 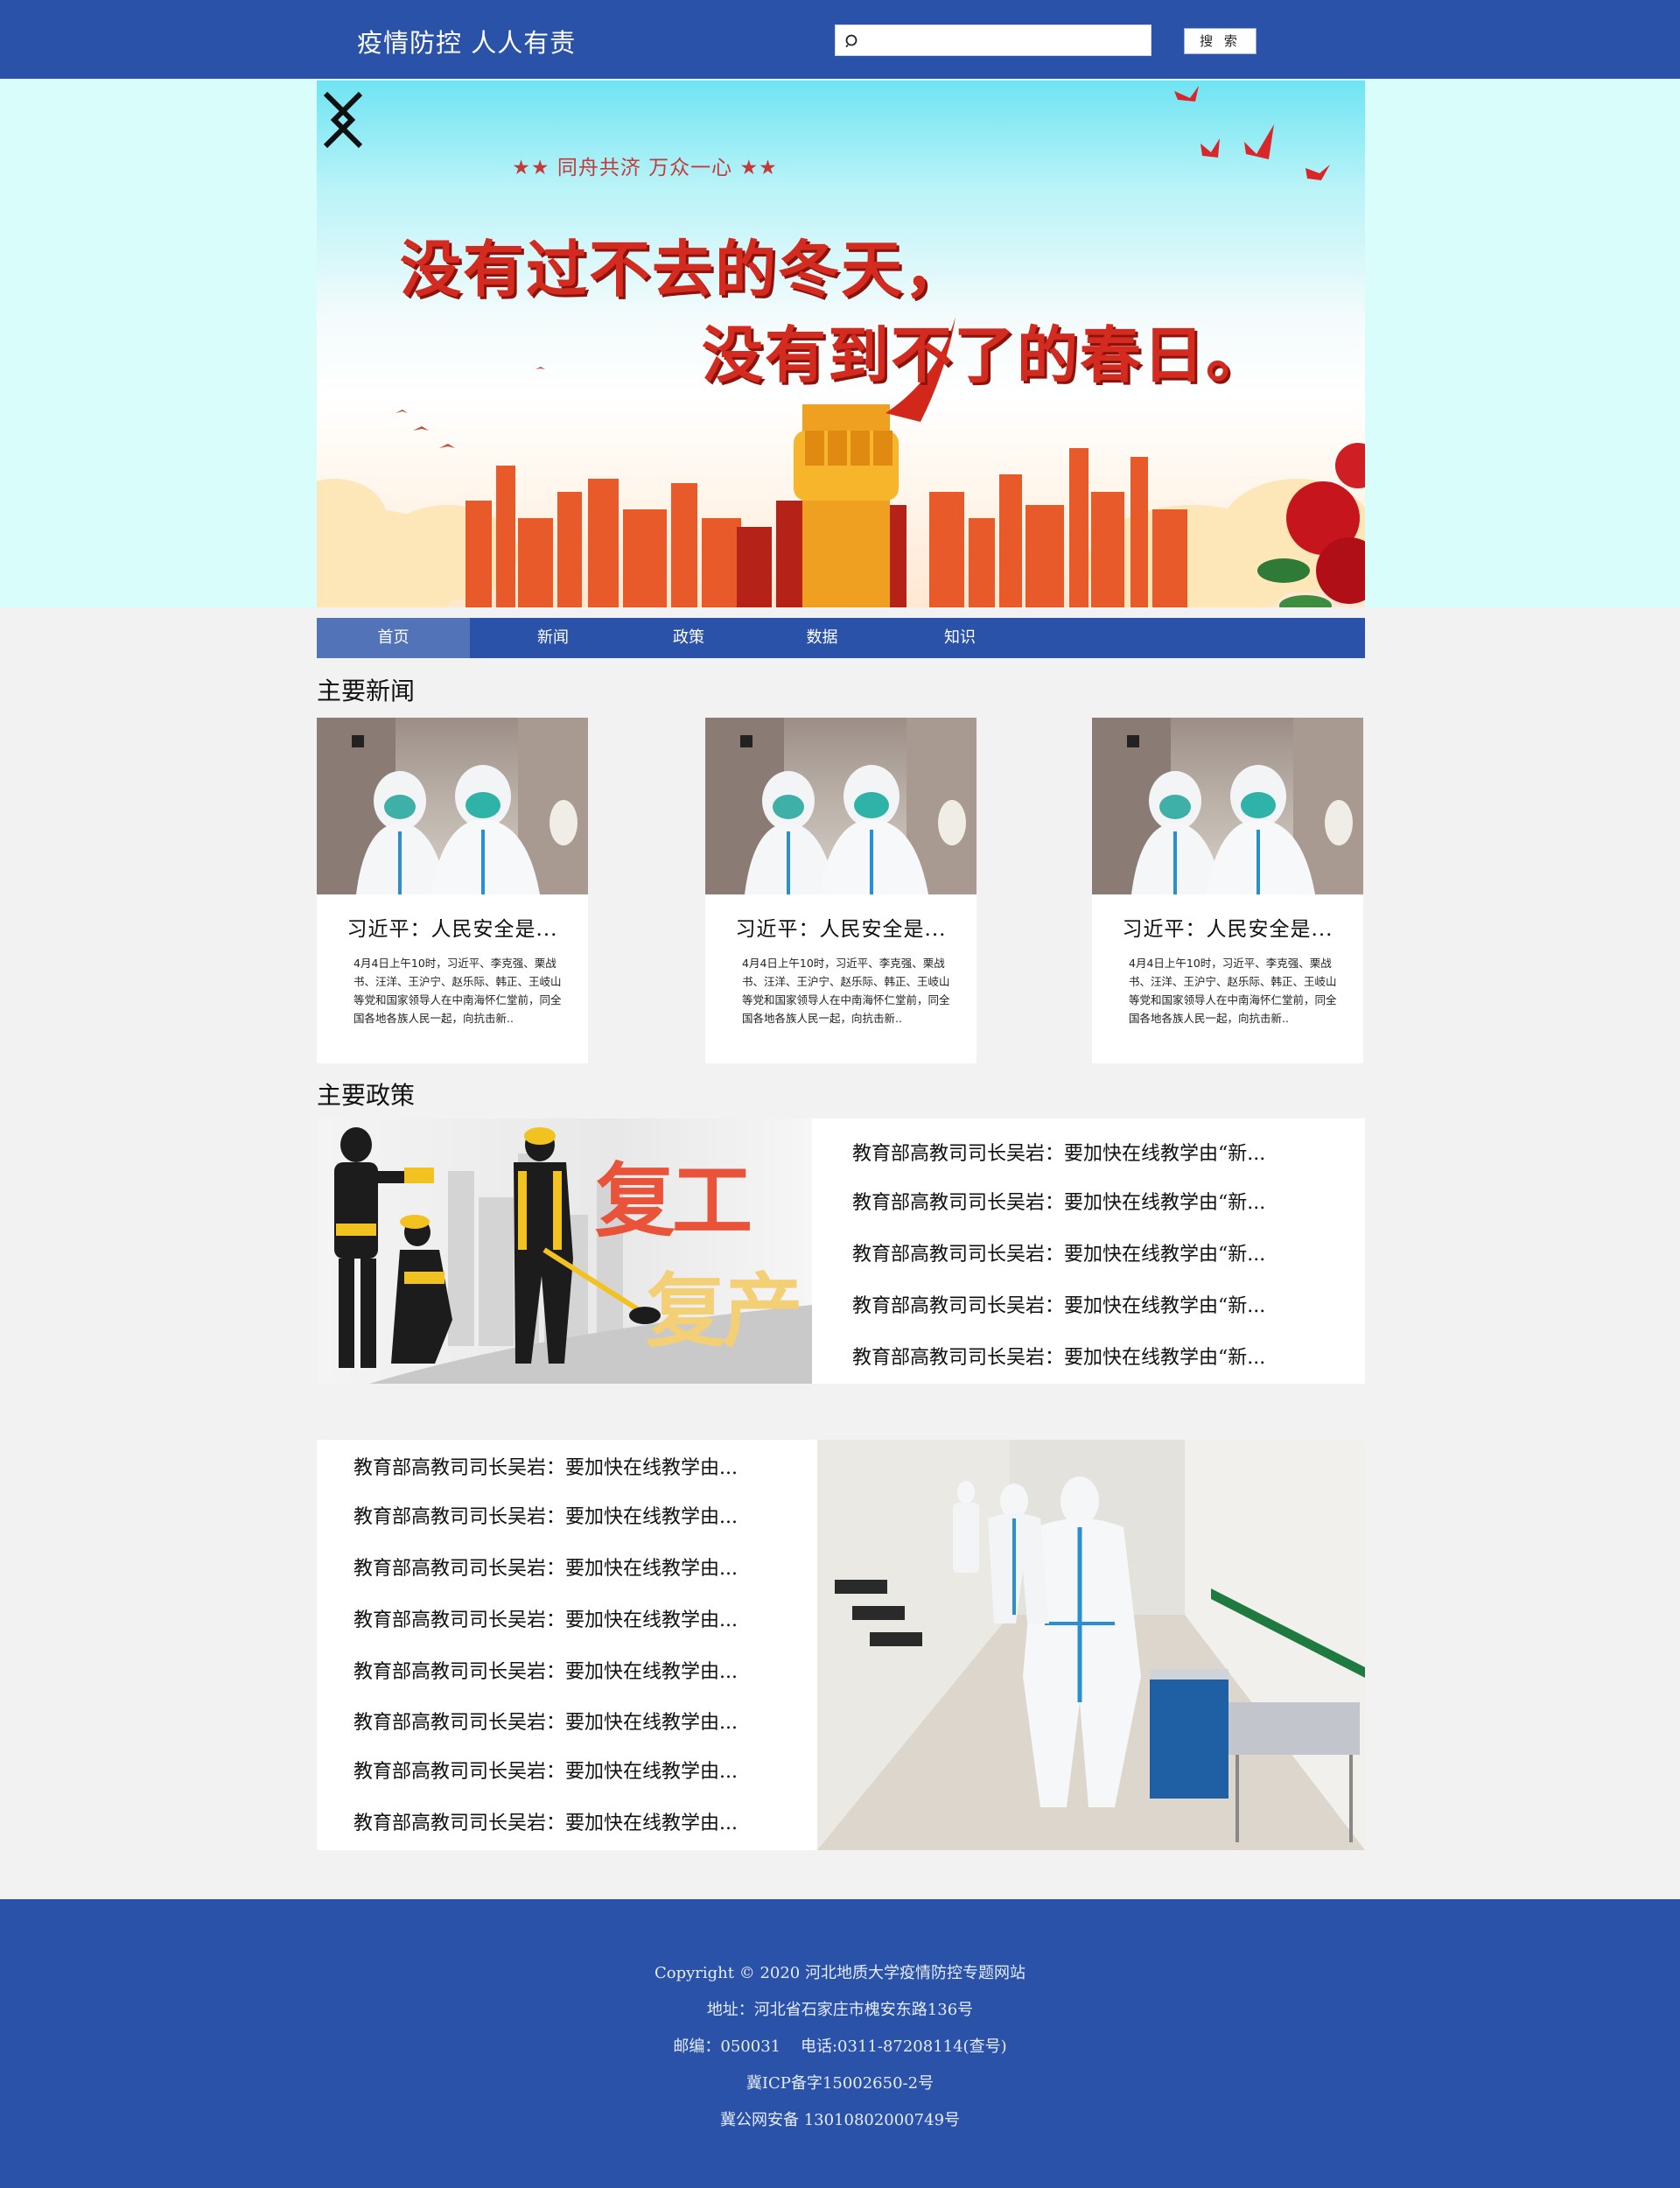 I want to click on footer-copyright: Copyright © 2020 河北地质大学疫情防控专题网站, so click(x=840, y=1973).